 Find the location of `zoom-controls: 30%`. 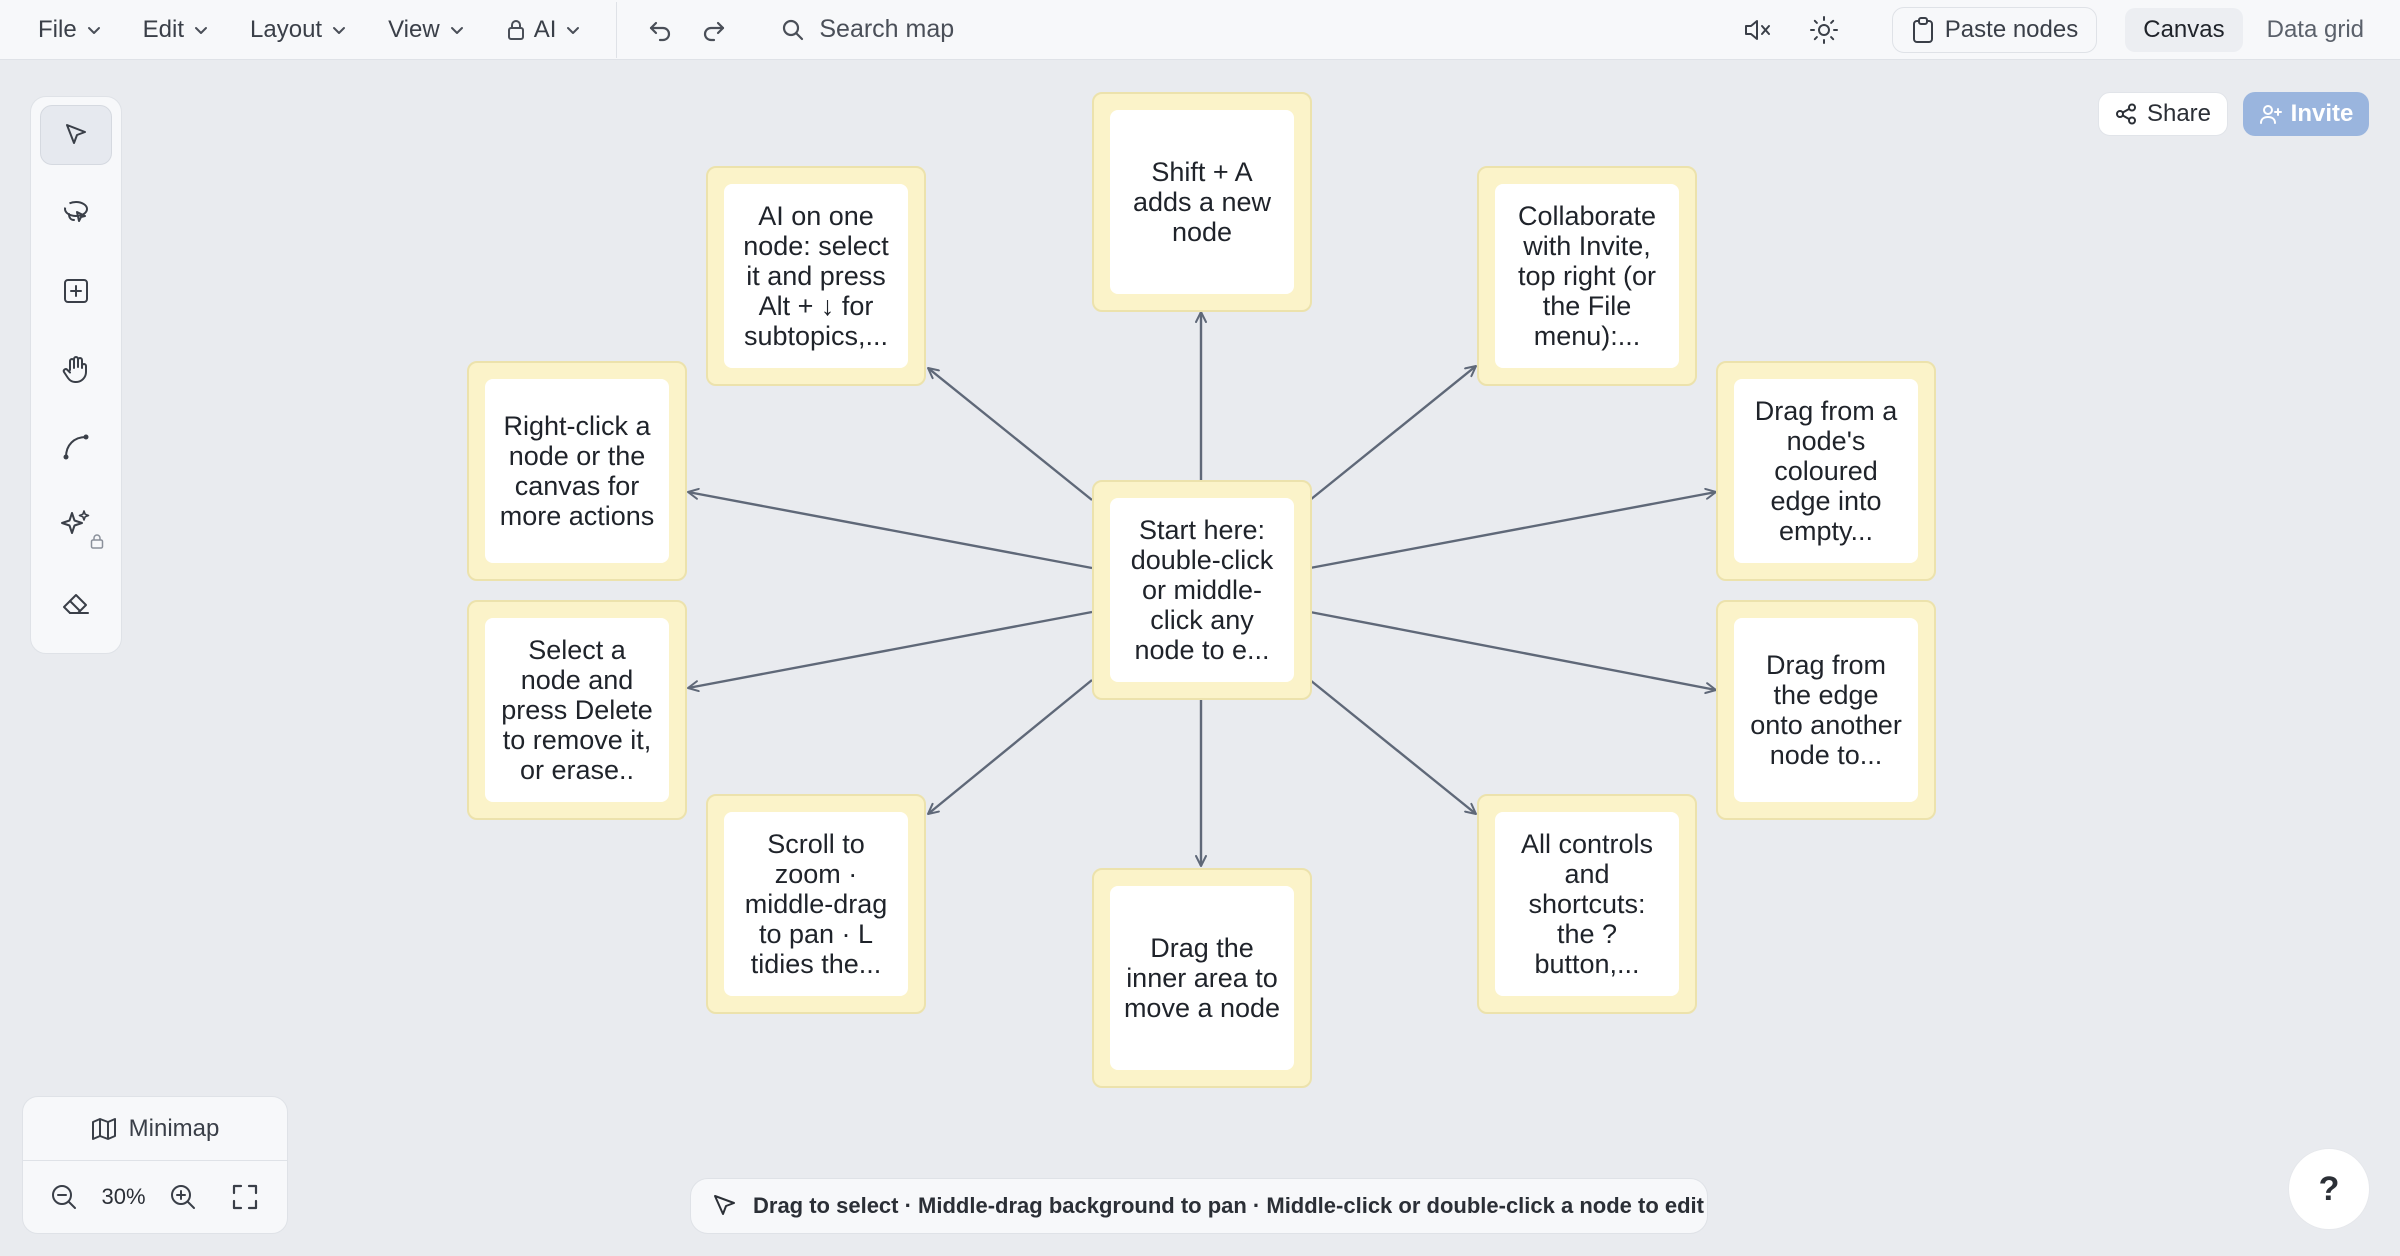

zoom-controls: 30% is located at coordinates (155, 1197).